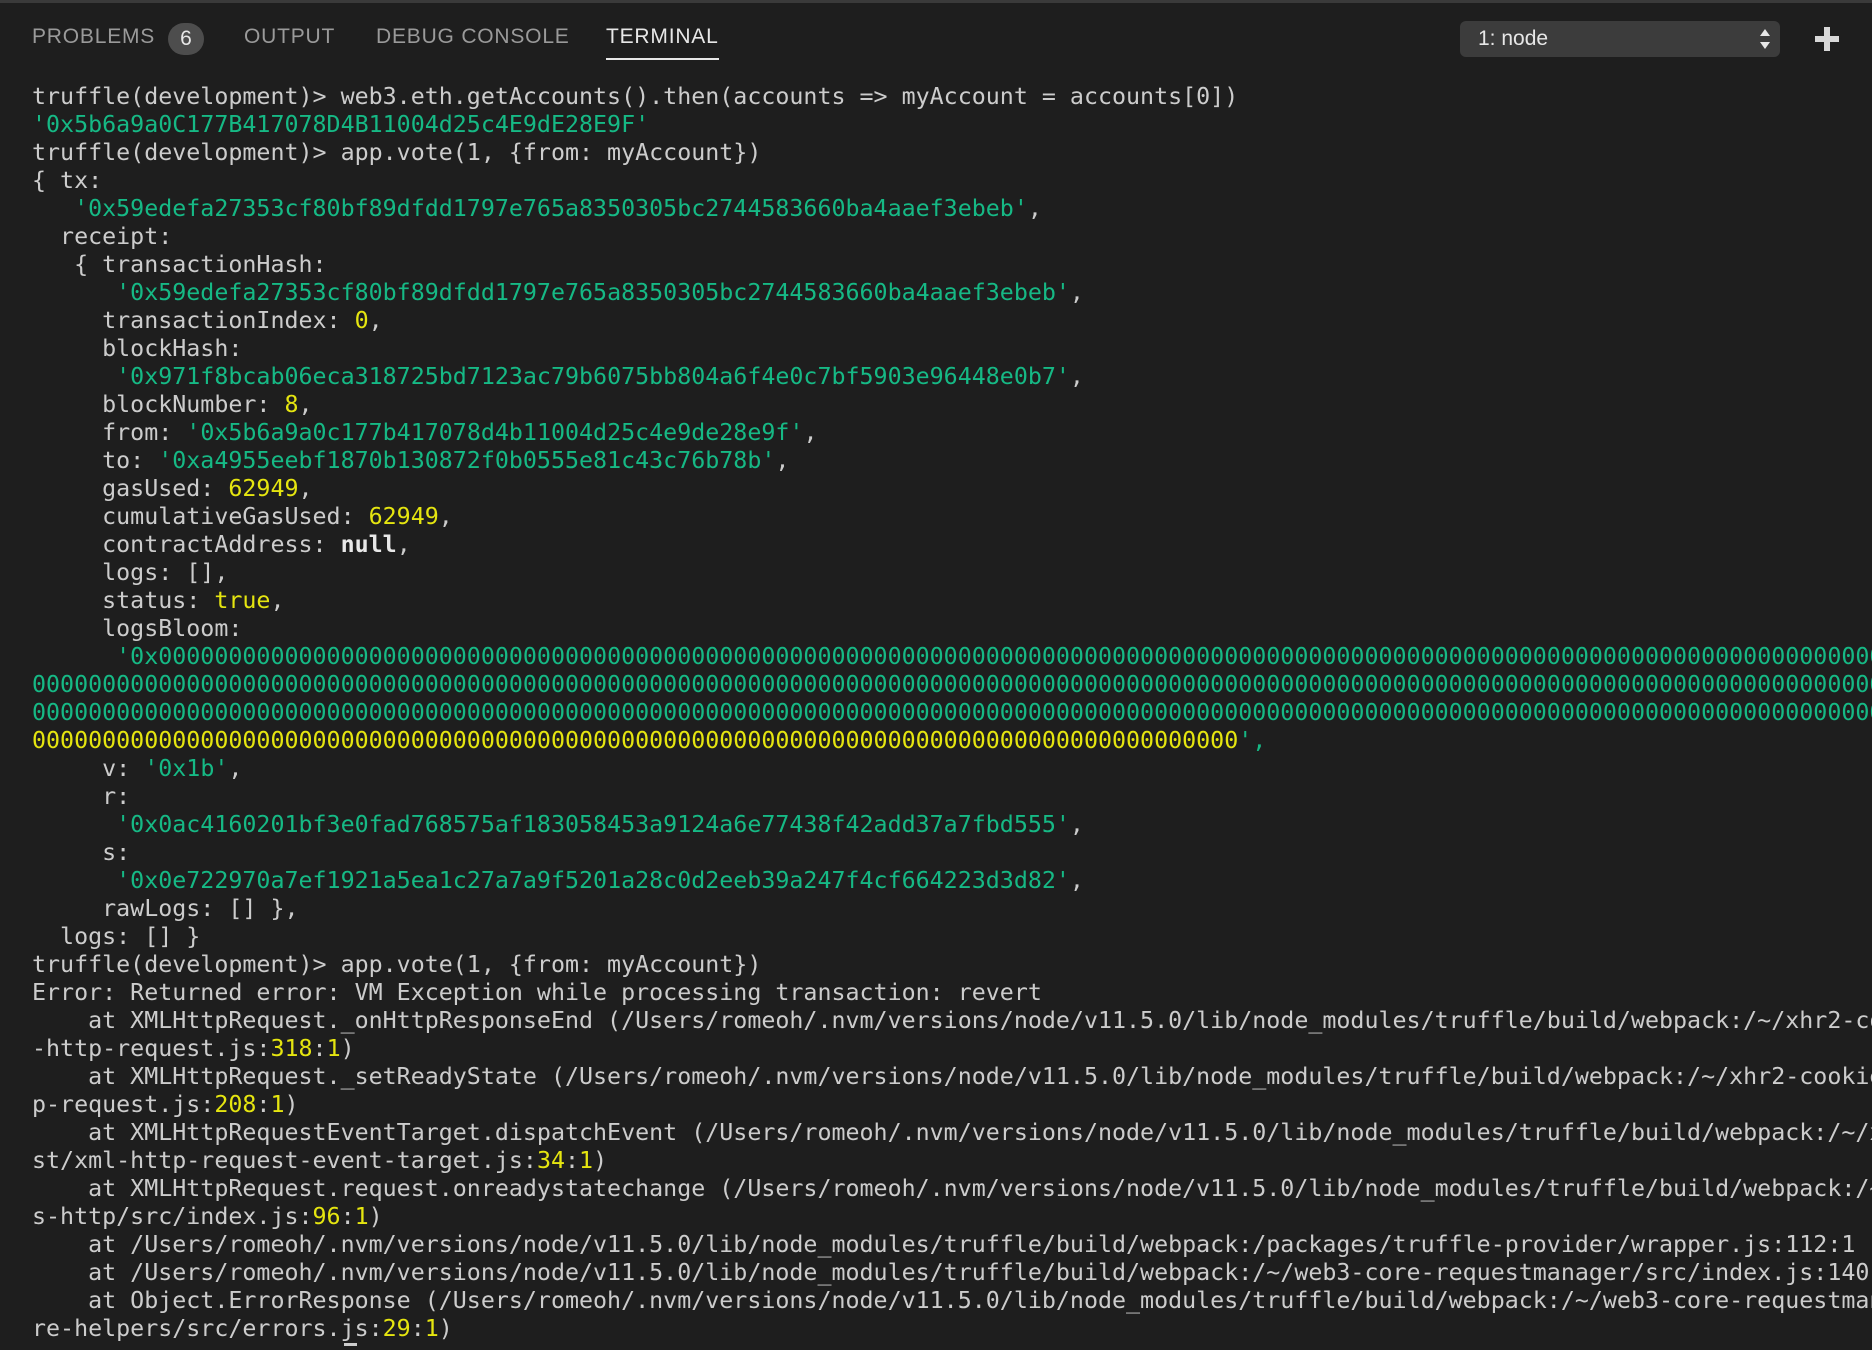 The image size is (1872, 1350). I want to click on tab-problems: PROBLEMS, so click(93, 37).